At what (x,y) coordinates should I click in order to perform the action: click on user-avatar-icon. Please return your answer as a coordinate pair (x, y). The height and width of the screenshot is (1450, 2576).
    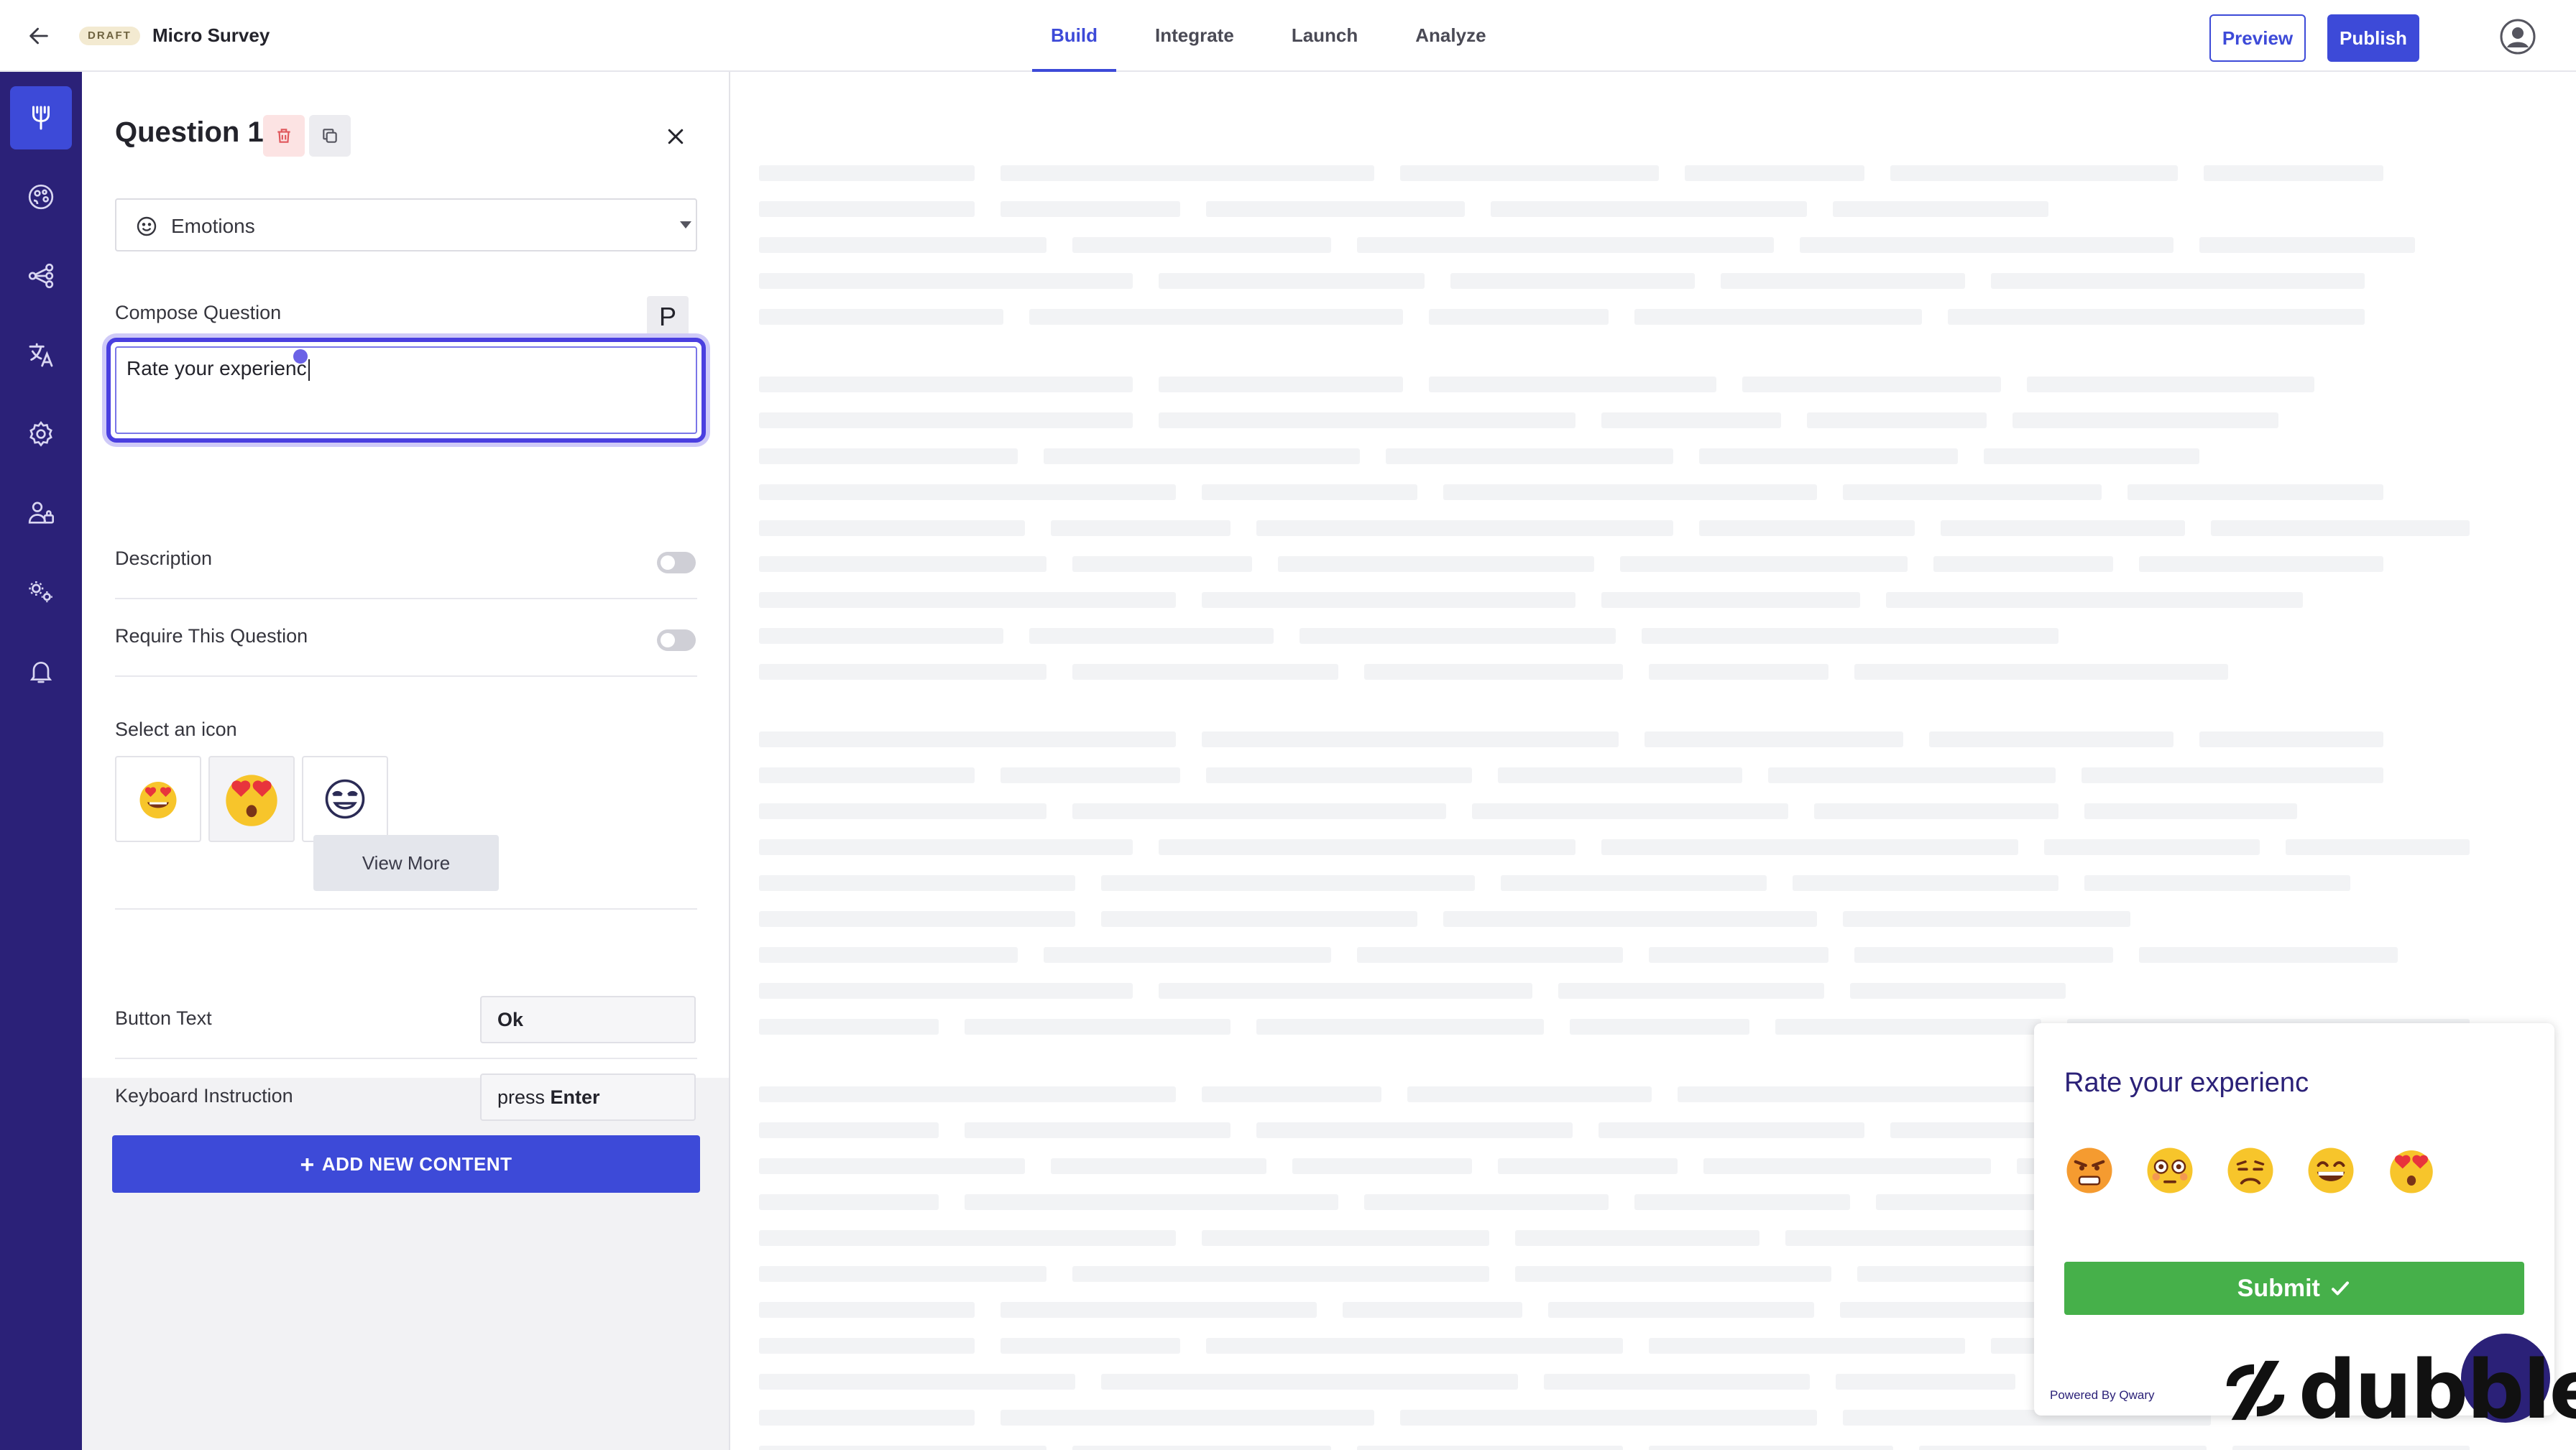
    Looking at the image, I should click on (2518, 37).